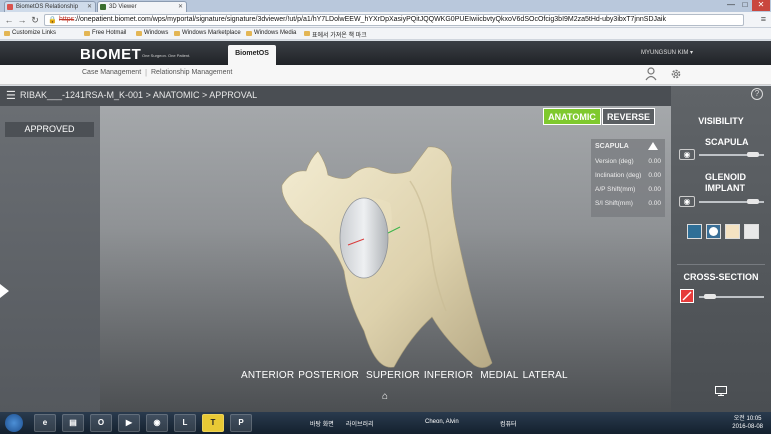 Image resolution: width=771 pixels, height=434 pixels. Describe the element at coordinates (191, 72) in the screenshot. I see `relationship-management-link: Relationship Management` at that location.